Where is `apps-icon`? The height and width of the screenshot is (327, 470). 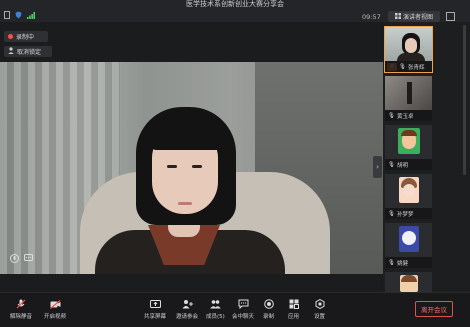
apps-icon is located at coordinates (293, 304).